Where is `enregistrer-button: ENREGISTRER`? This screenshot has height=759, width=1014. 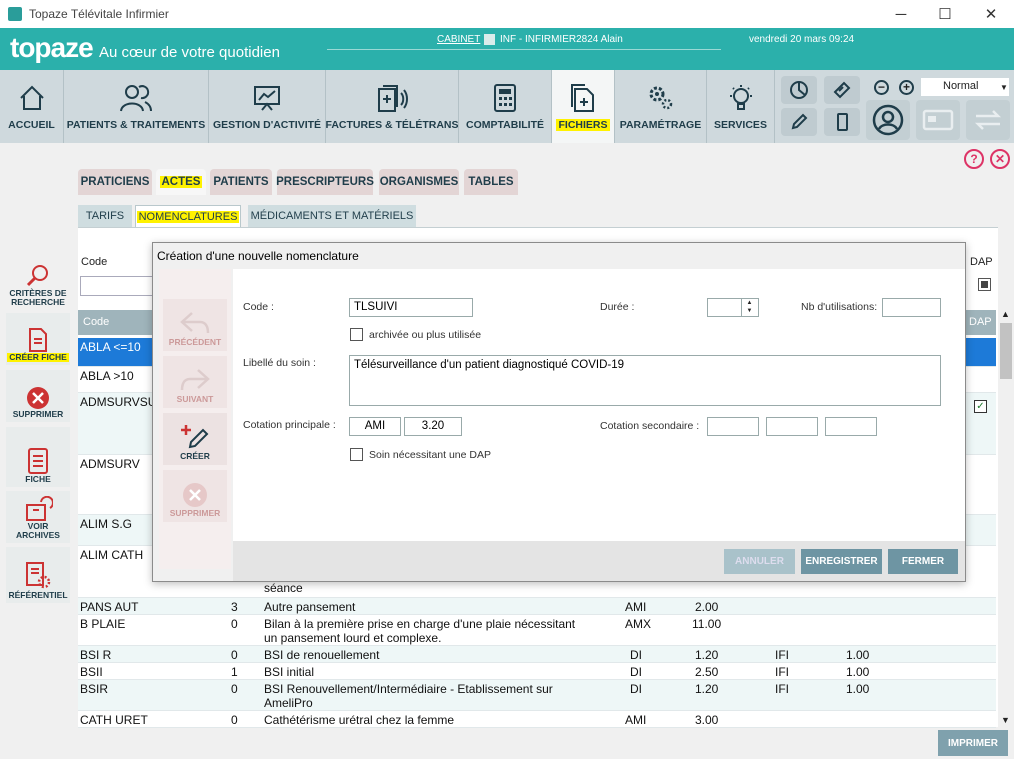
enregistrer-button: ENREGISTRER is located at coordinates (841, 561).